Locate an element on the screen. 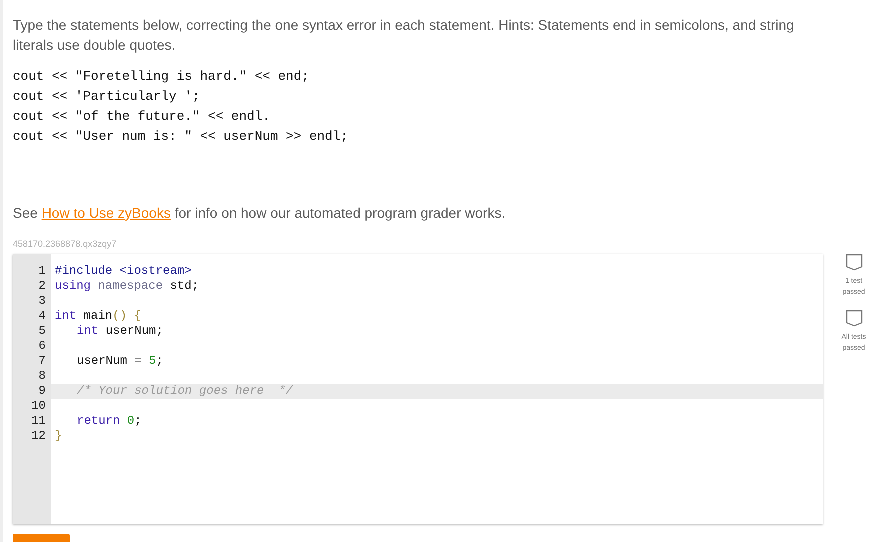  help-text: See How to Use zyBooks for info on how our automated program grader works. is located at coordinates (260, 213).